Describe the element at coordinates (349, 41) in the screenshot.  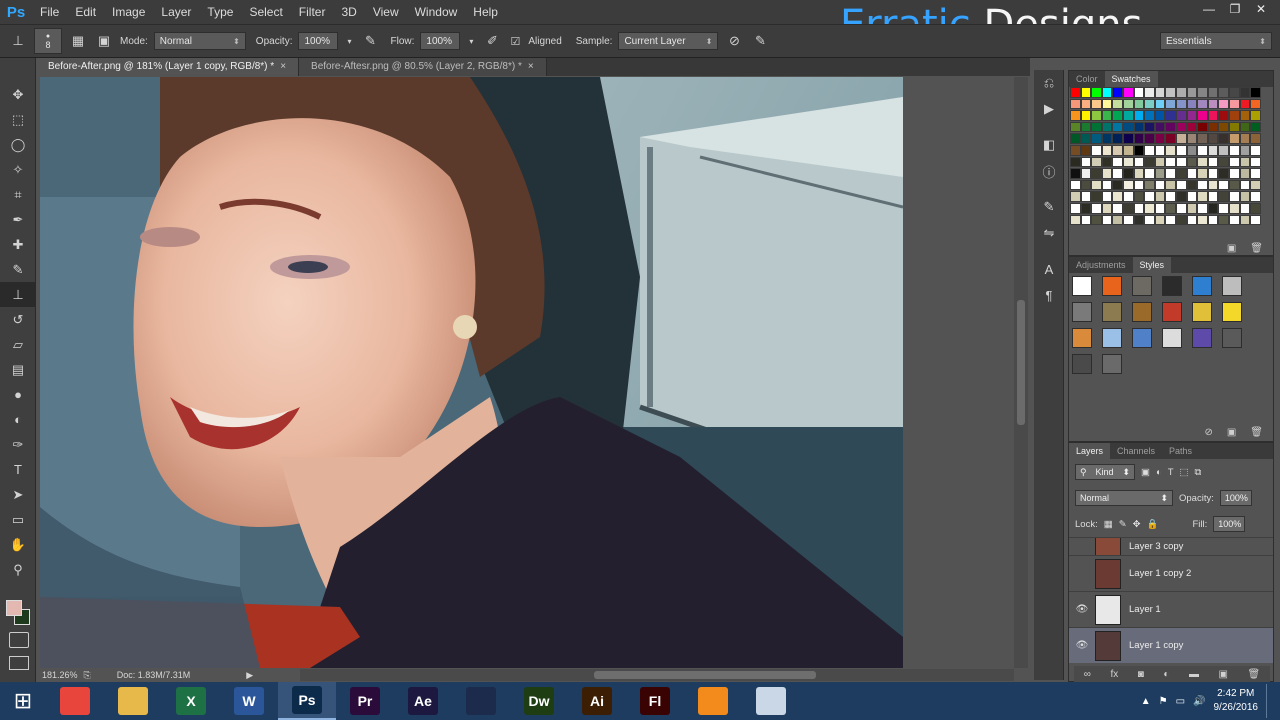
I see `opacity-dropdown-icon: ▾` at that location.